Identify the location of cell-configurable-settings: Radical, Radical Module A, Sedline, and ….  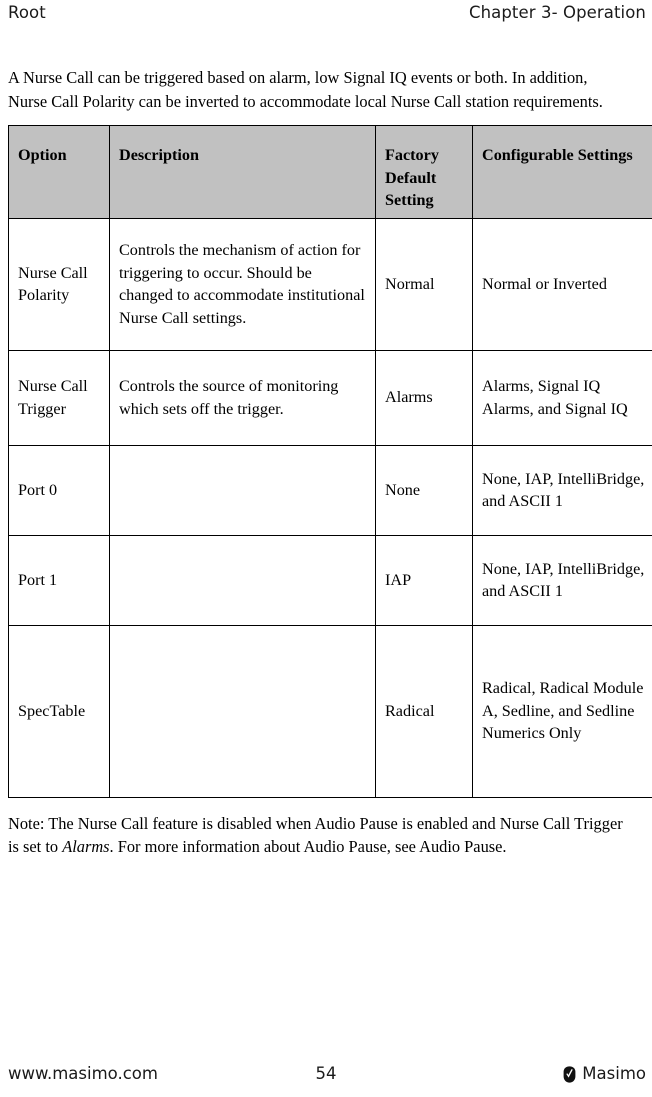
(562, 711).